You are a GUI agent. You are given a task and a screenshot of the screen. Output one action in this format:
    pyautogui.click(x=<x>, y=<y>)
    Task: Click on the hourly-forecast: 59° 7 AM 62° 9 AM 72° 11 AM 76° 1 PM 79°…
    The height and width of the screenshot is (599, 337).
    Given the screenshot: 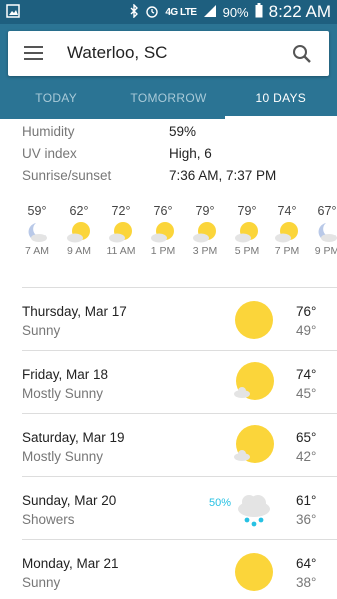 What is the action you would take?
    pyautogui.click(x=168, y=239)
    